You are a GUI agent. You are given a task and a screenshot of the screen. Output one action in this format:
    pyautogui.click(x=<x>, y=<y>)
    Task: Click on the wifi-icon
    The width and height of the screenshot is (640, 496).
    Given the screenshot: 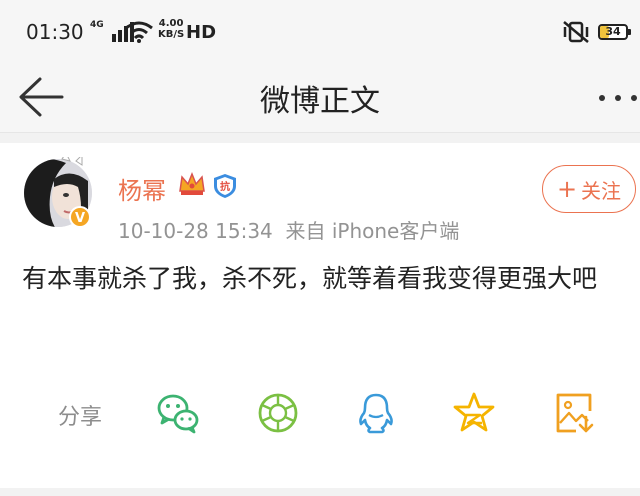 What is the action you would take?
    pyautogui.click(x=139, y=32)
    